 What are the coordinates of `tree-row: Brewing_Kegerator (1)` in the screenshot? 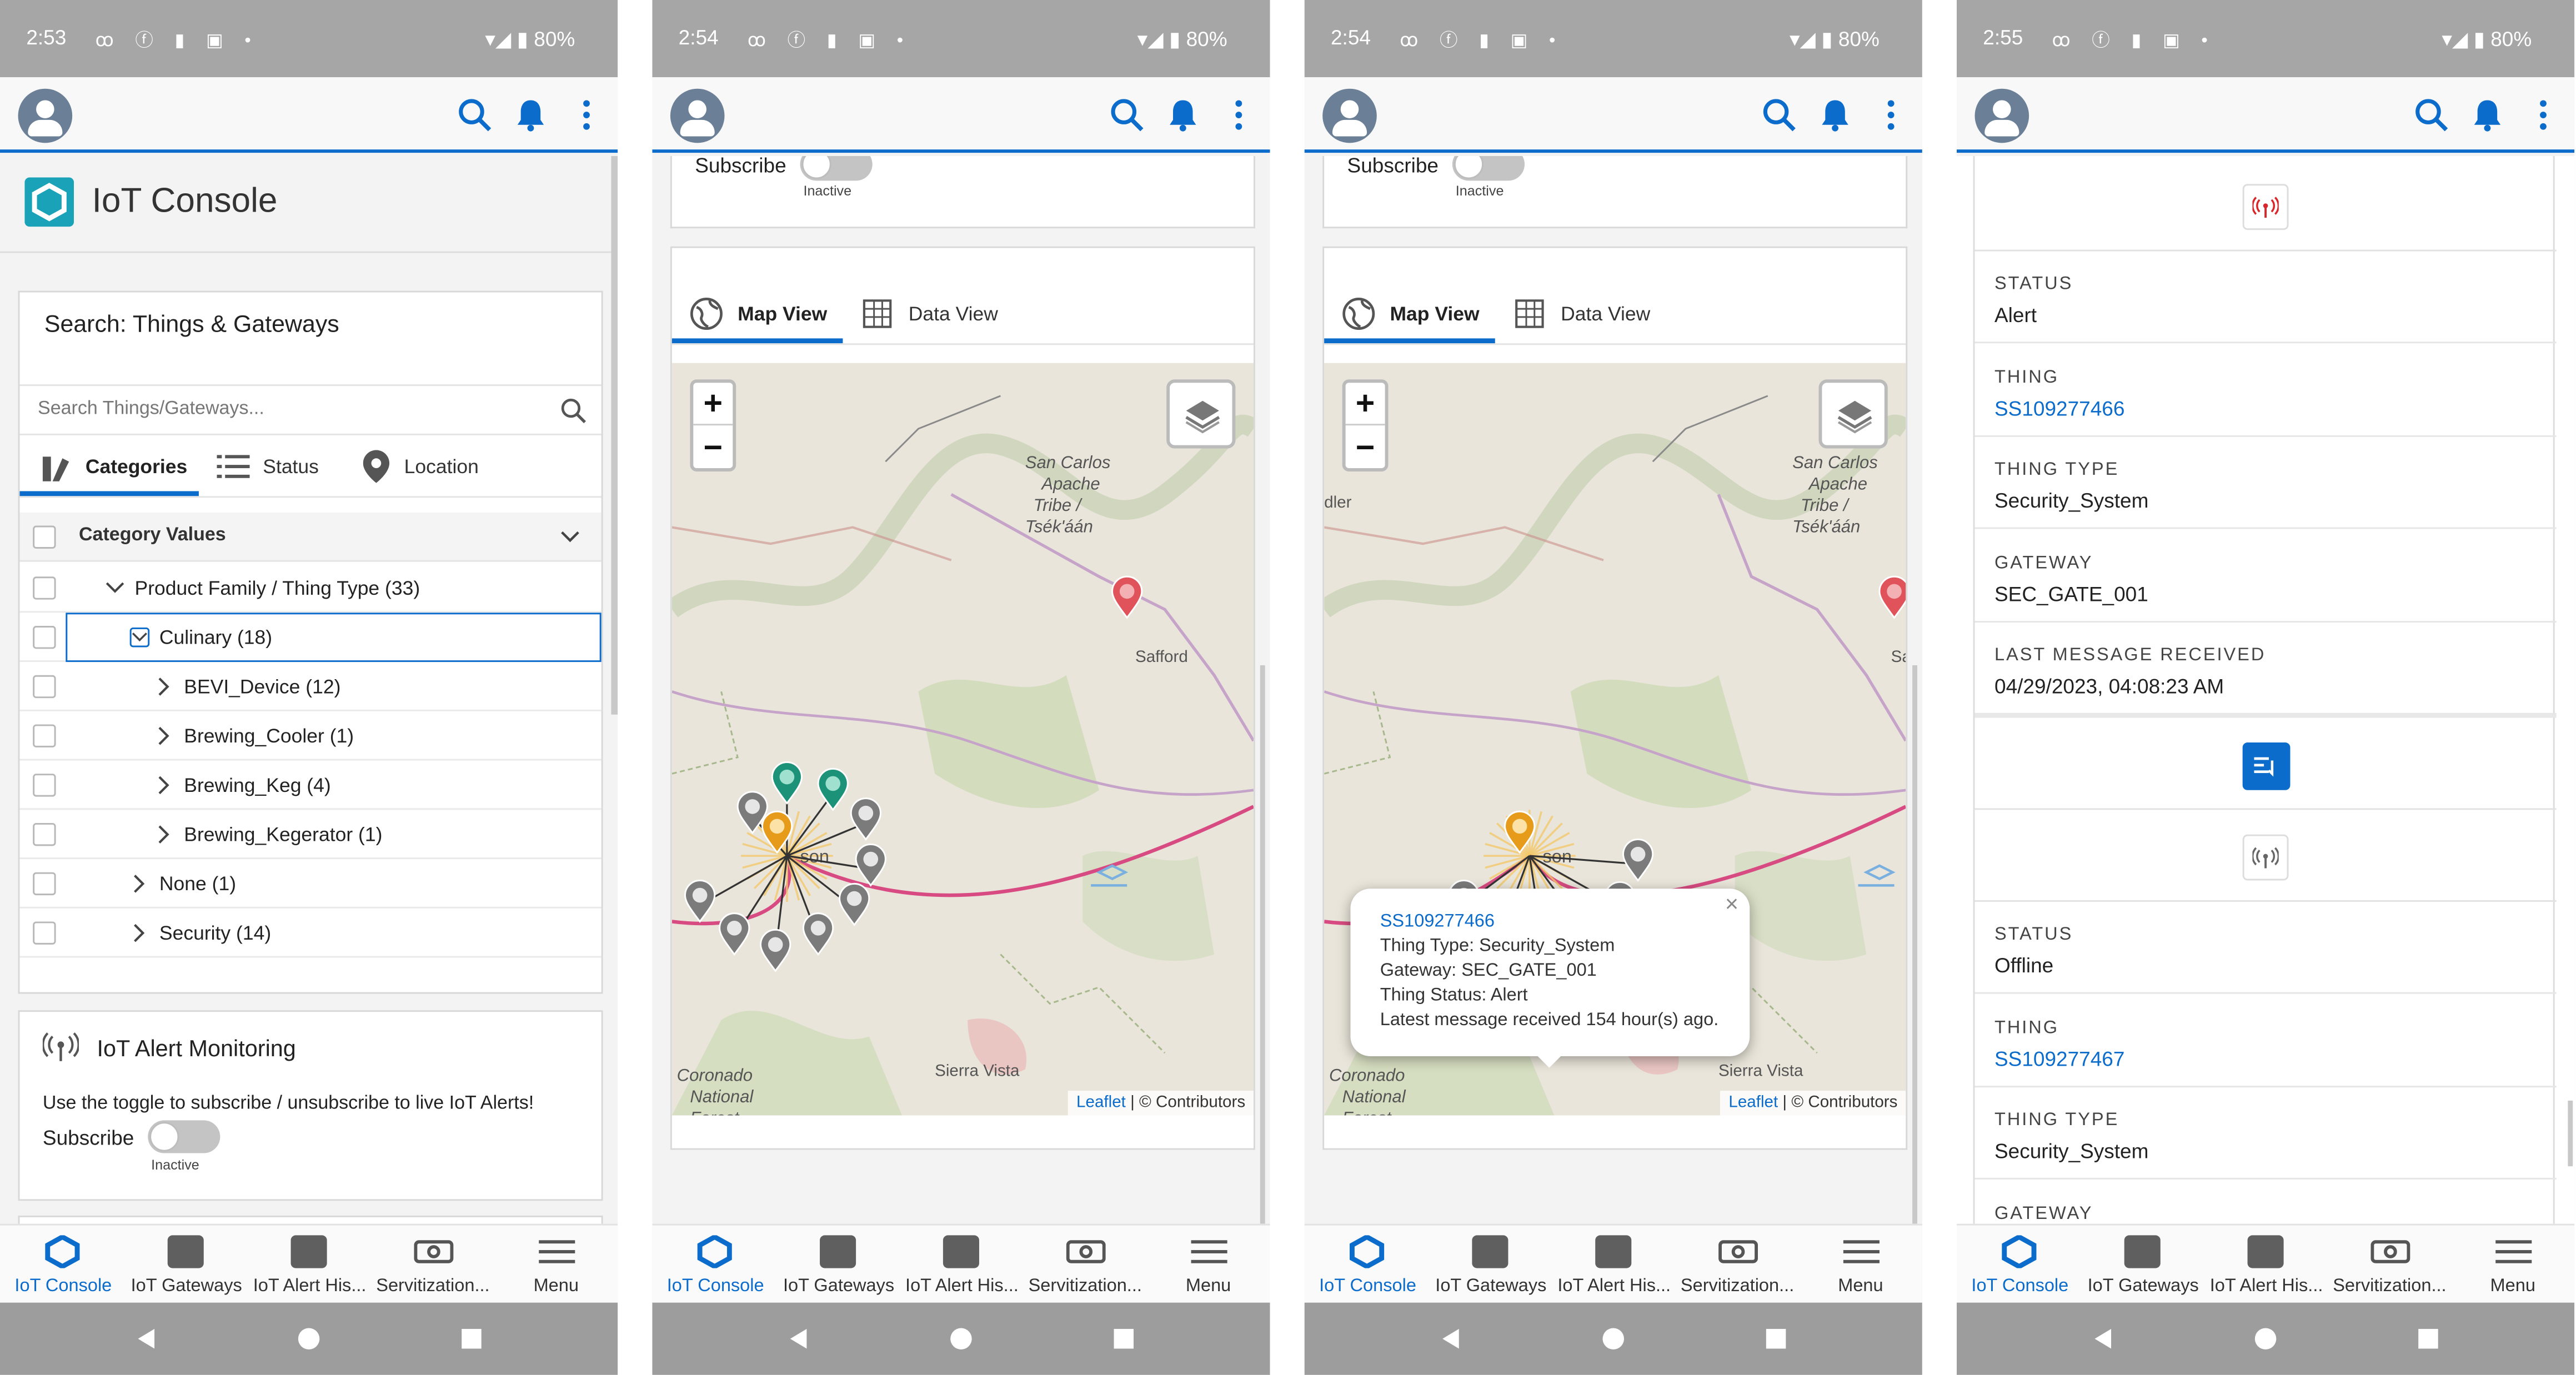 It's located at (311, 835).